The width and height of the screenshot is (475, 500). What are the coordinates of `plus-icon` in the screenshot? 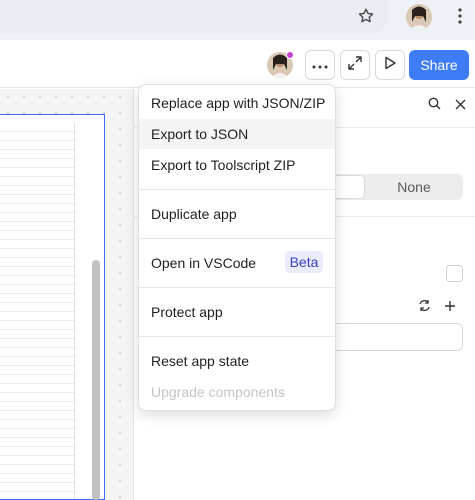 It's located at (450, 308).